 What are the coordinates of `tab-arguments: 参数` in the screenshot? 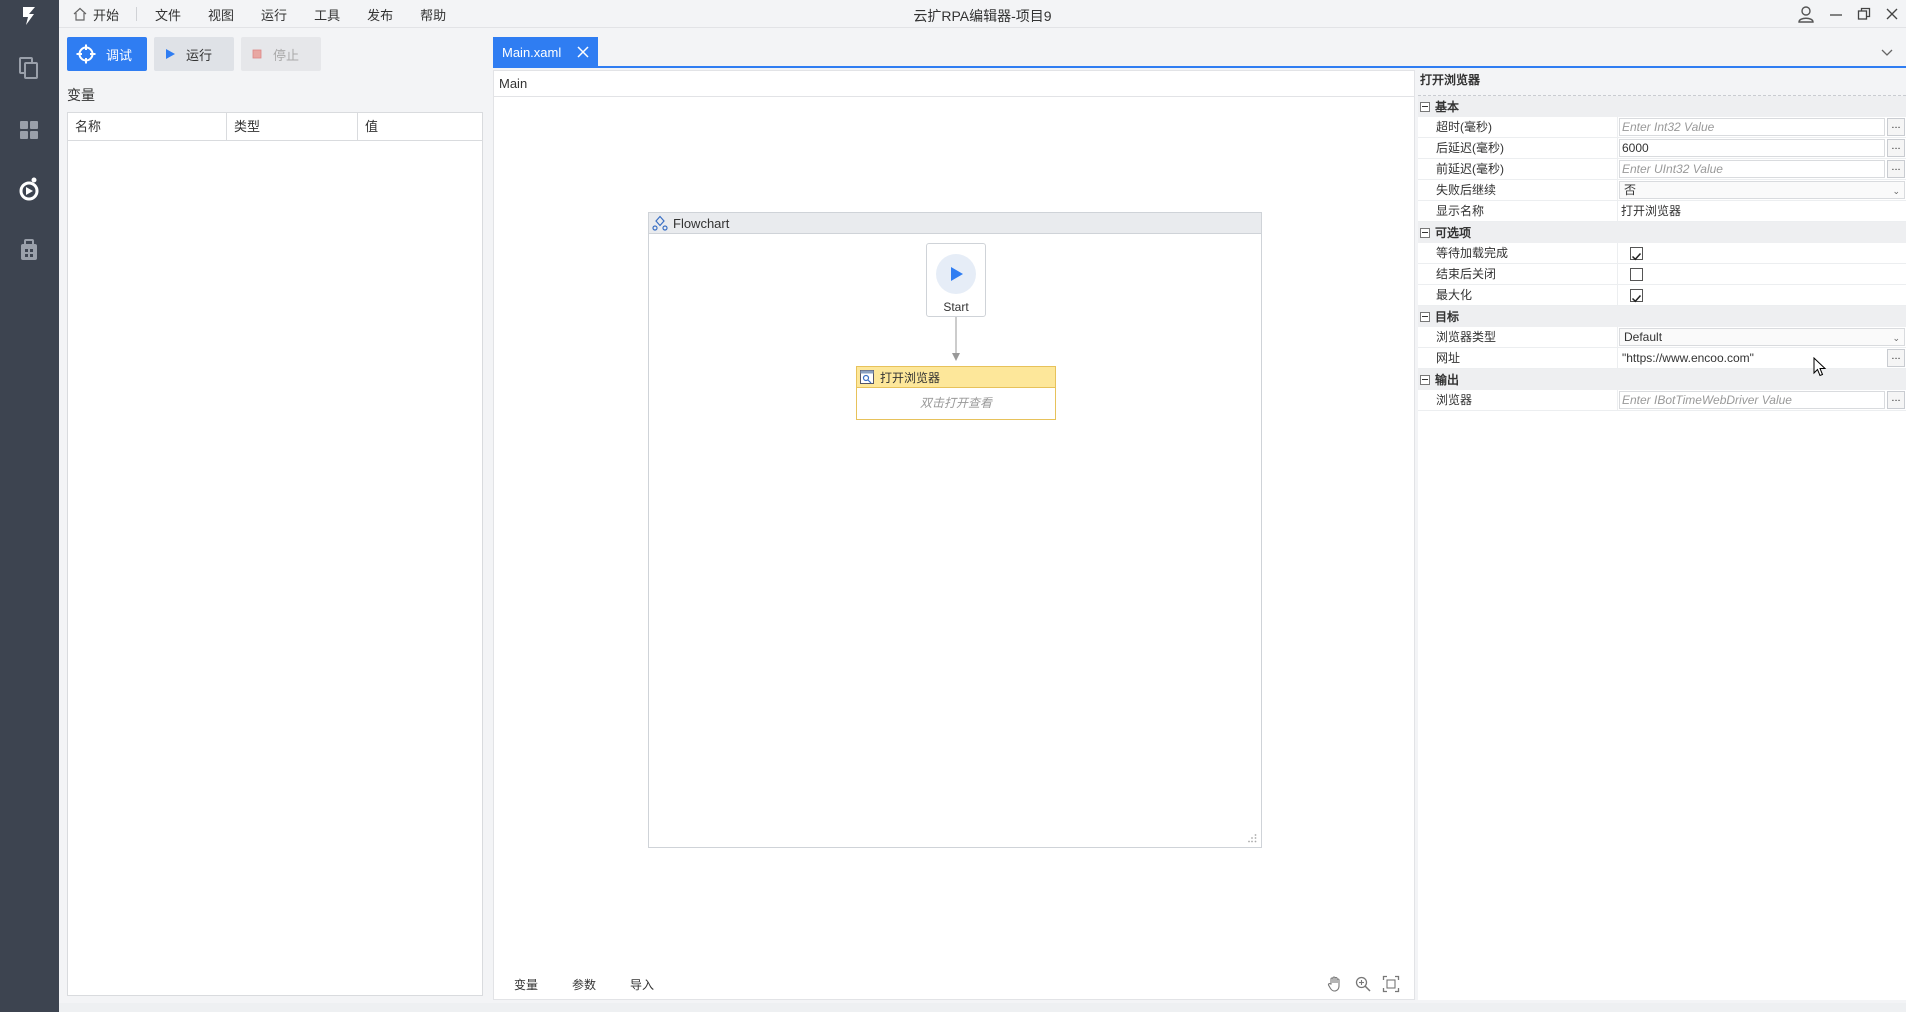 It's located at (584, 984).